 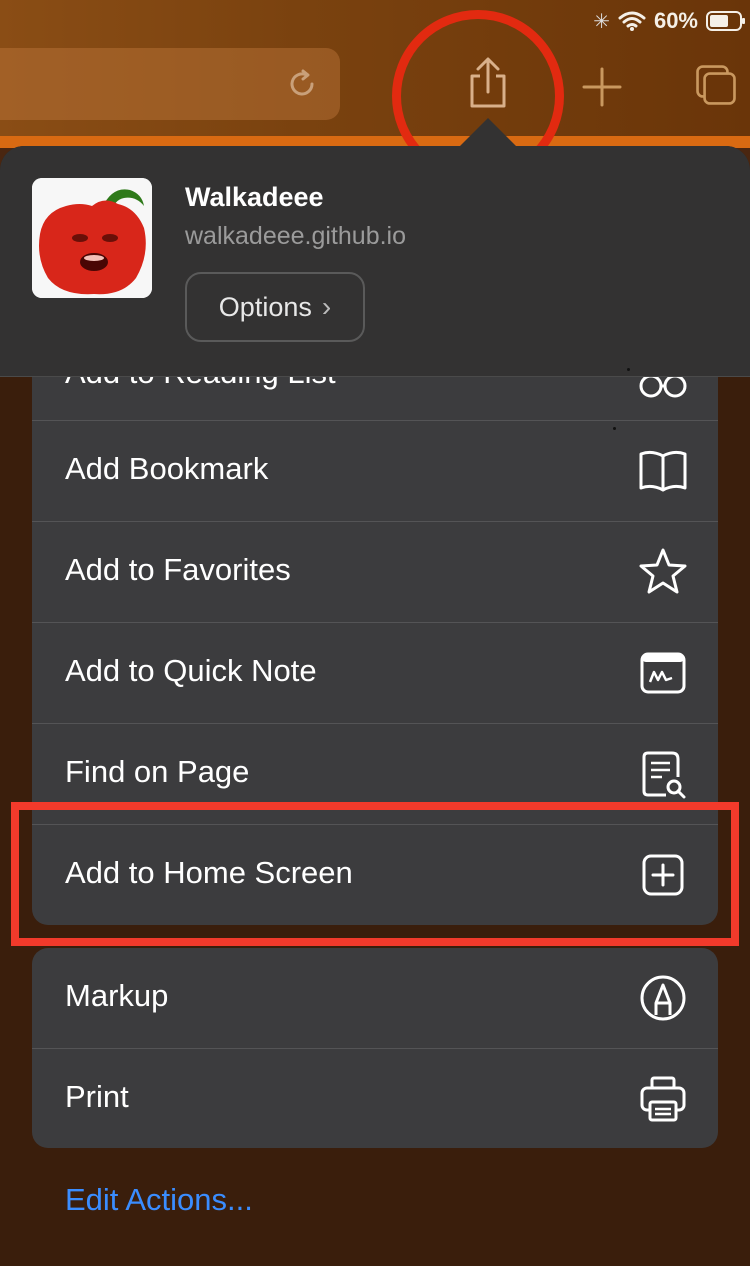 I want to click on action-add-to-quick-note: Add to Quick Note, so click(x=375, y=673).